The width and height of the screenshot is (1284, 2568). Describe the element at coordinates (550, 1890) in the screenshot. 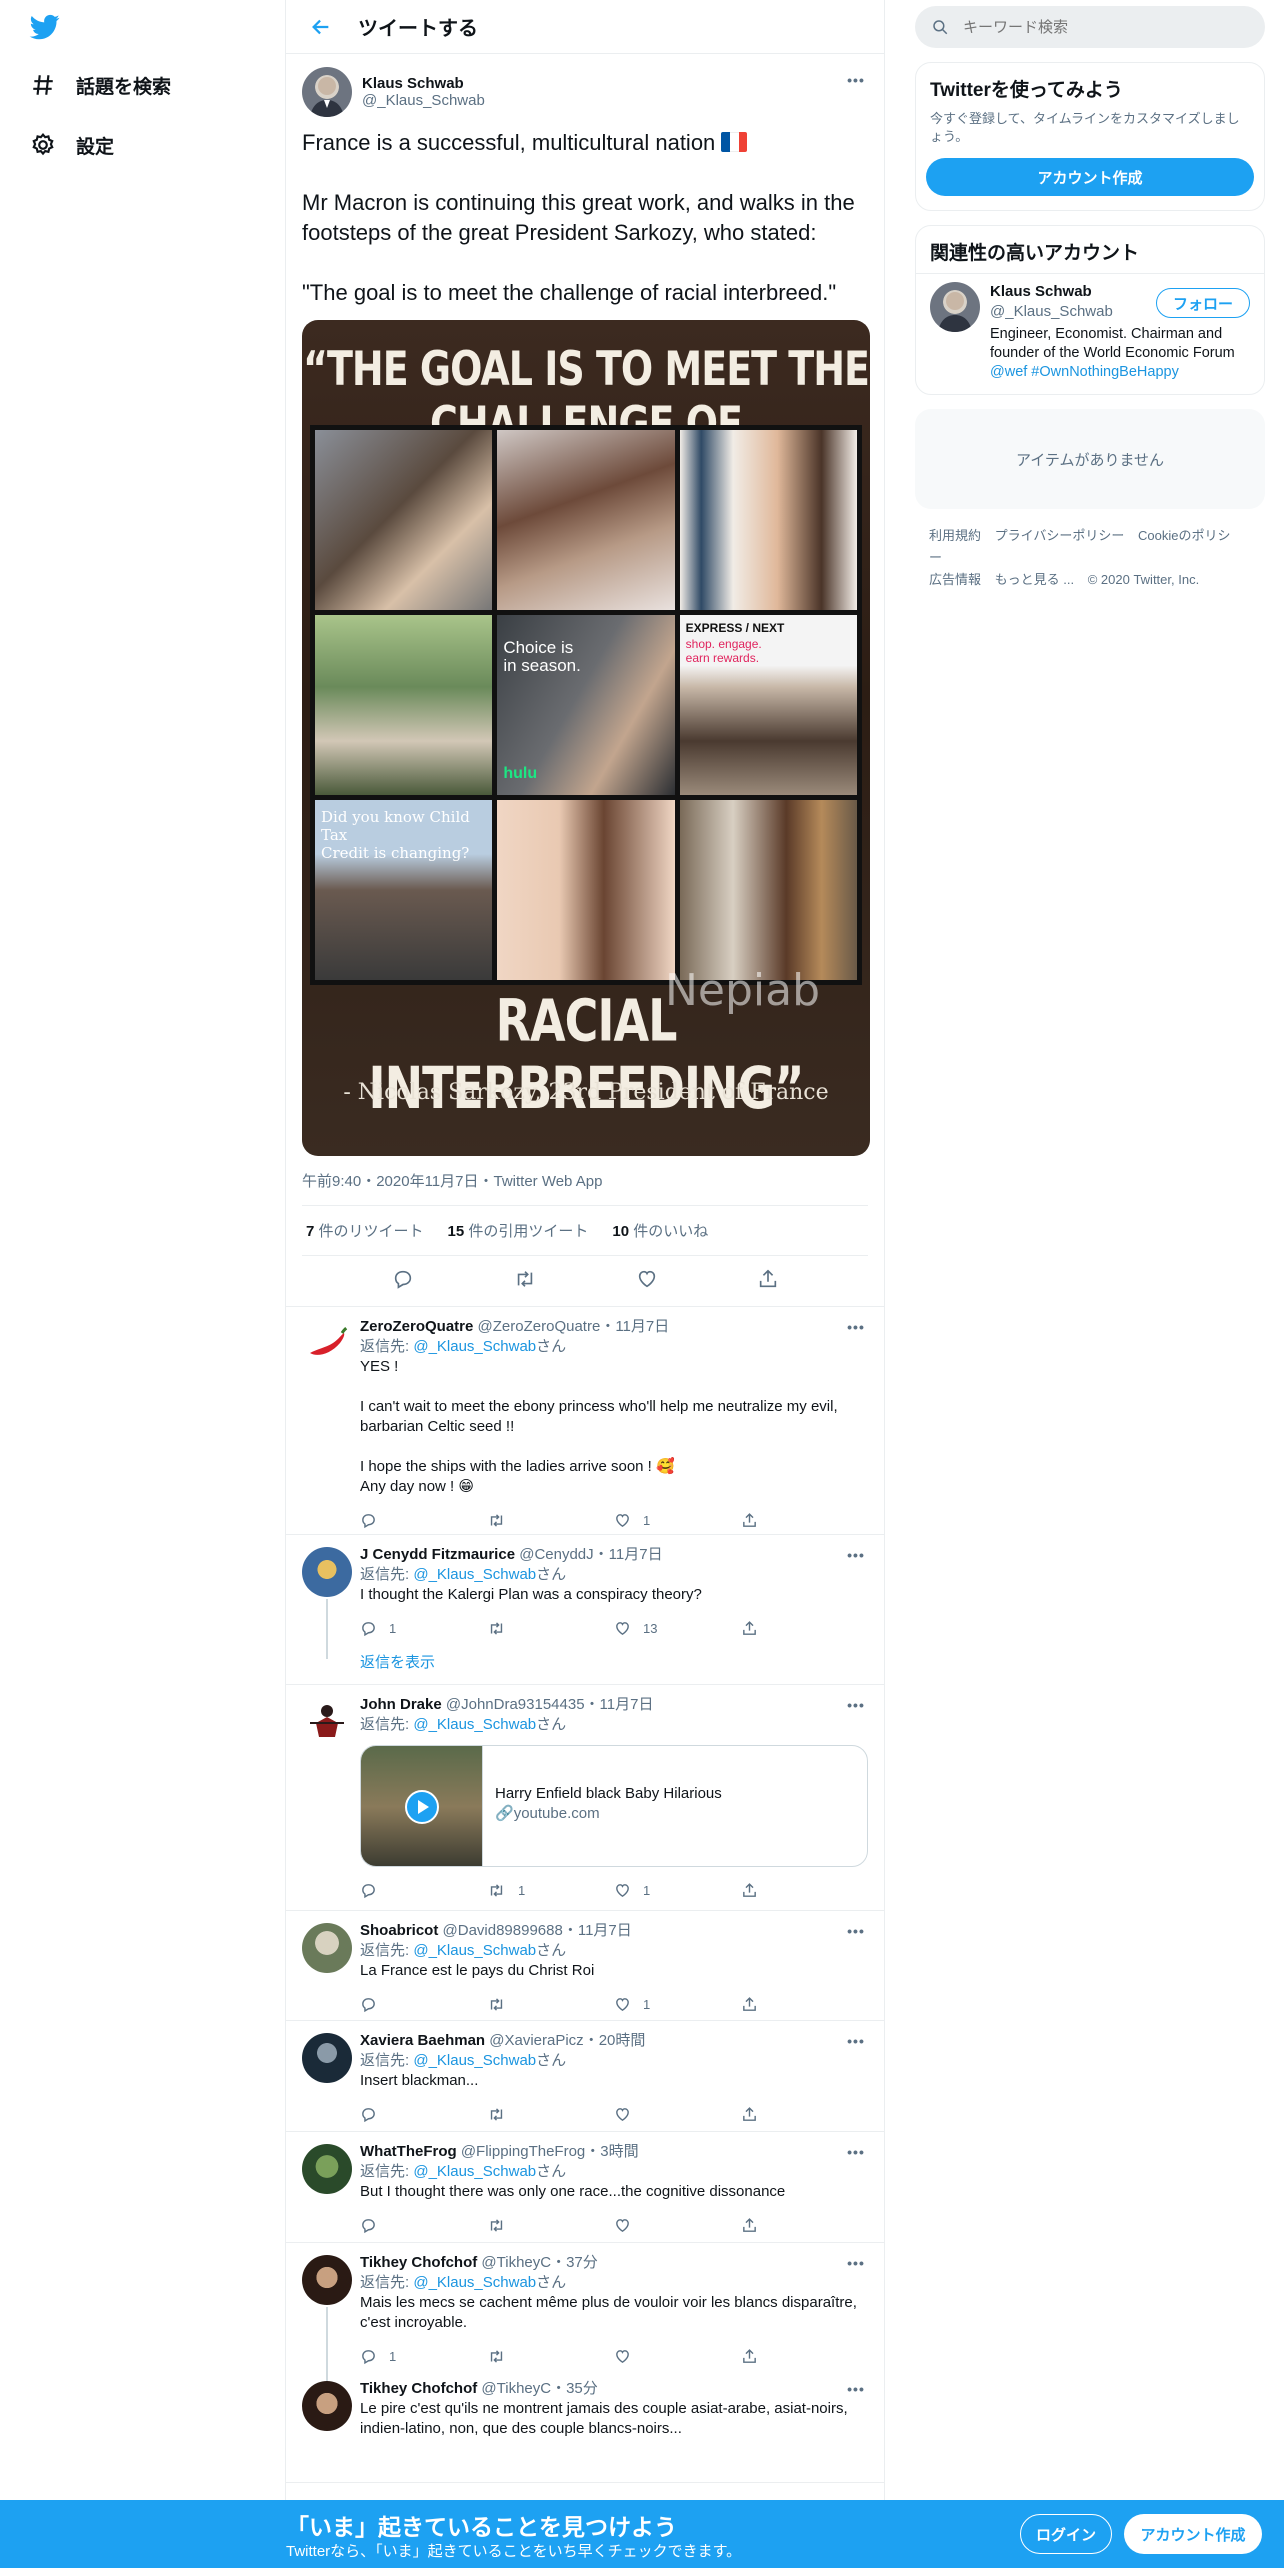

I see `retweet-button: 1` at that location.